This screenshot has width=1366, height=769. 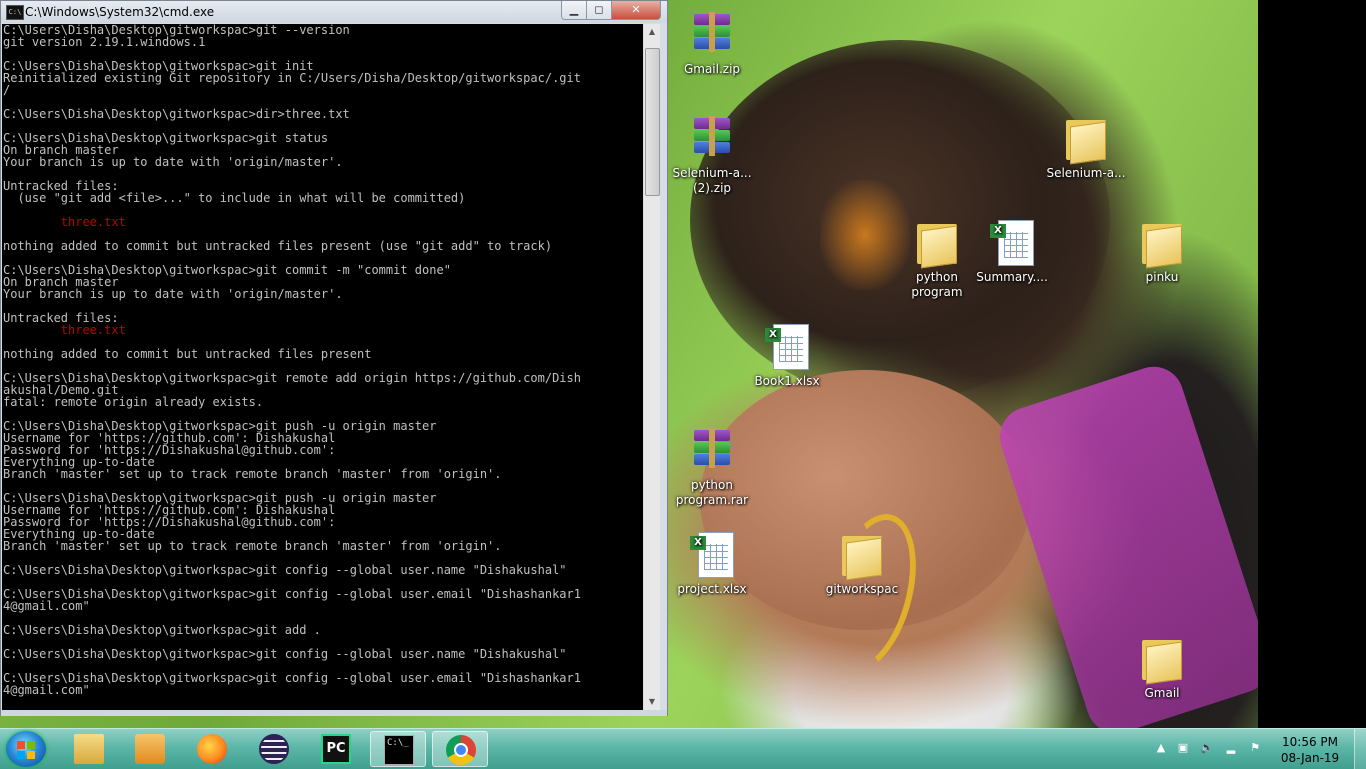 I want to click on desktop-icon-gitworkspac: gitworkspac, so click(x=862, y=563).